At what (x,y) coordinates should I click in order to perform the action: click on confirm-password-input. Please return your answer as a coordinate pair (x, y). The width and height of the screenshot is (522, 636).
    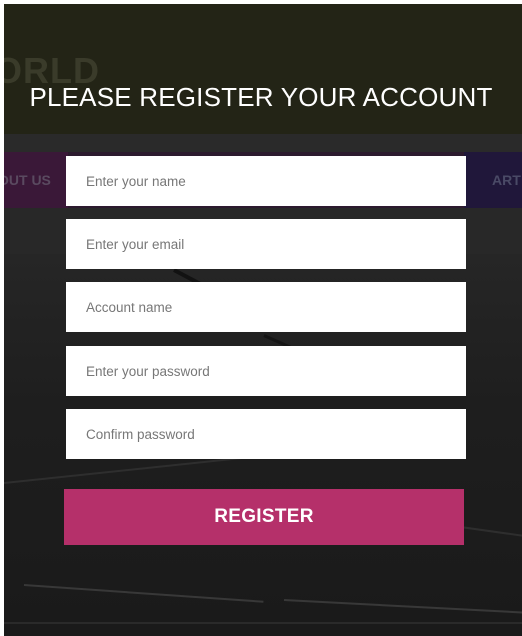
    Looking at the image, I should click on (266, 434).